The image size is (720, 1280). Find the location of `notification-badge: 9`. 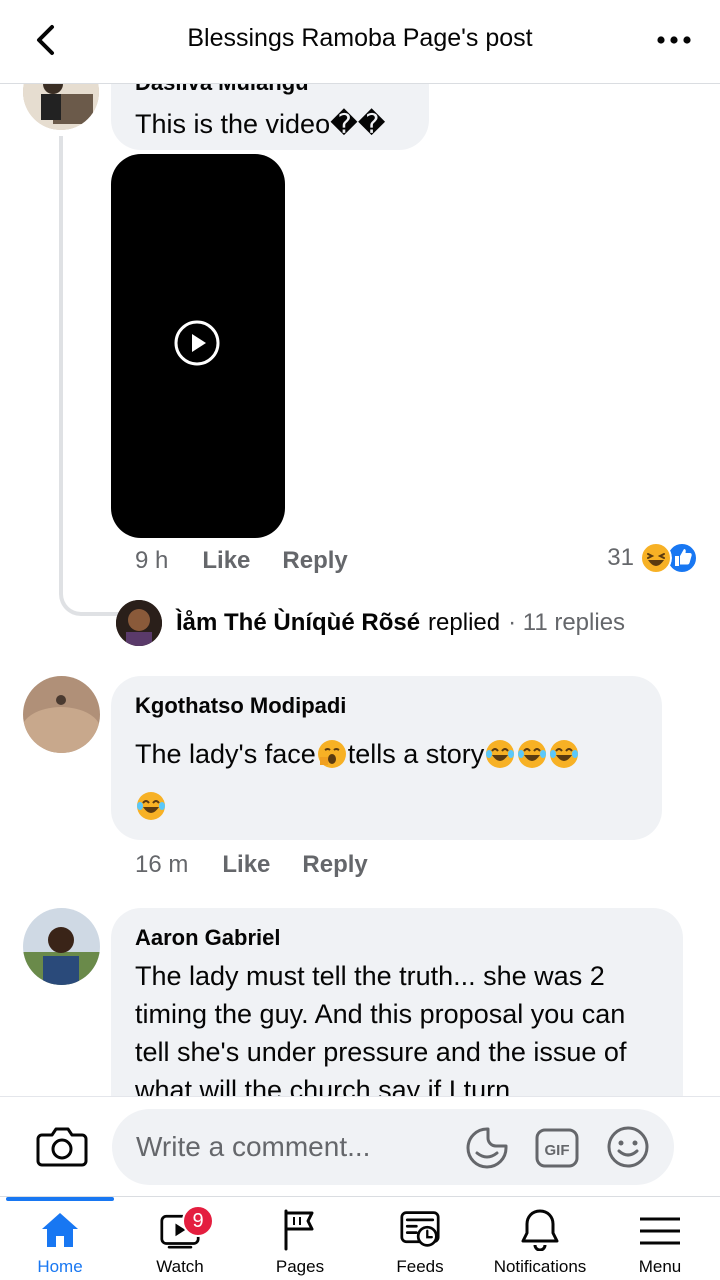

notification-badge: 9 is located at coordinates (198, 1221).